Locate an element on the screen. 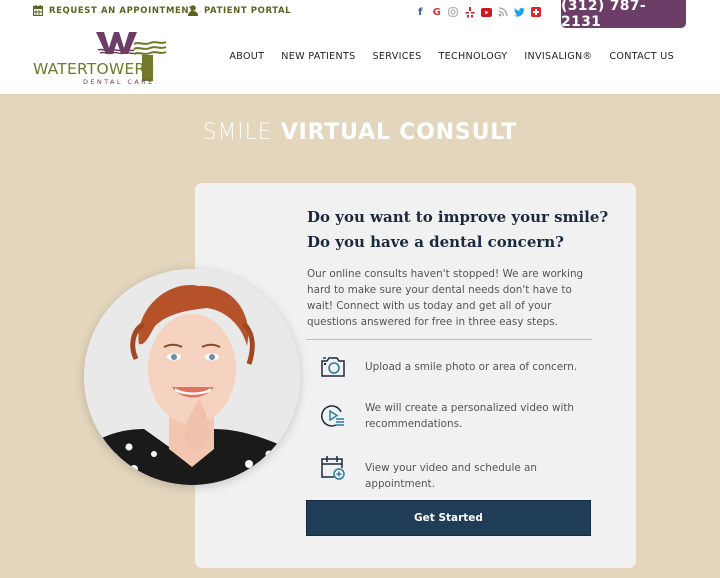 Image resolution: width=720 pixels, height=578 pixels. page-title: SMILE VIRTUAL CONSULT is located at coordinates (360, 132).